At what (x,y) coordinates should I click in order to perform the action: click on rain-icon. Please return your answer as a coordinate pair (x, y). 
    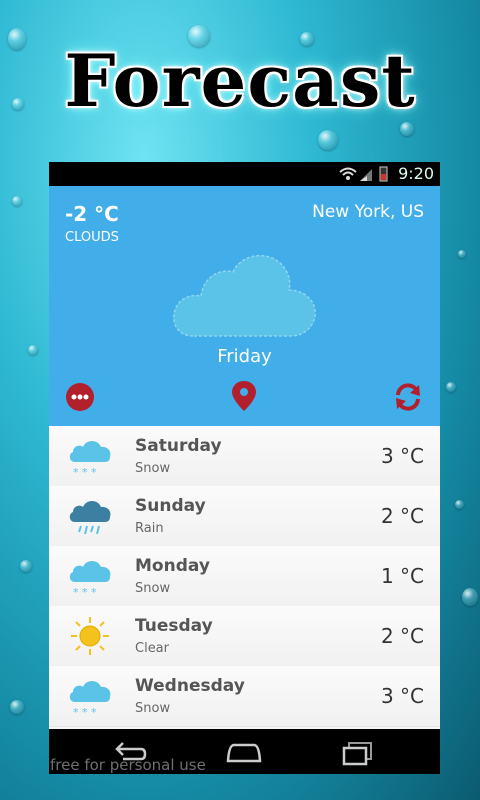
    Looking at the image, I should click on (90, 518).